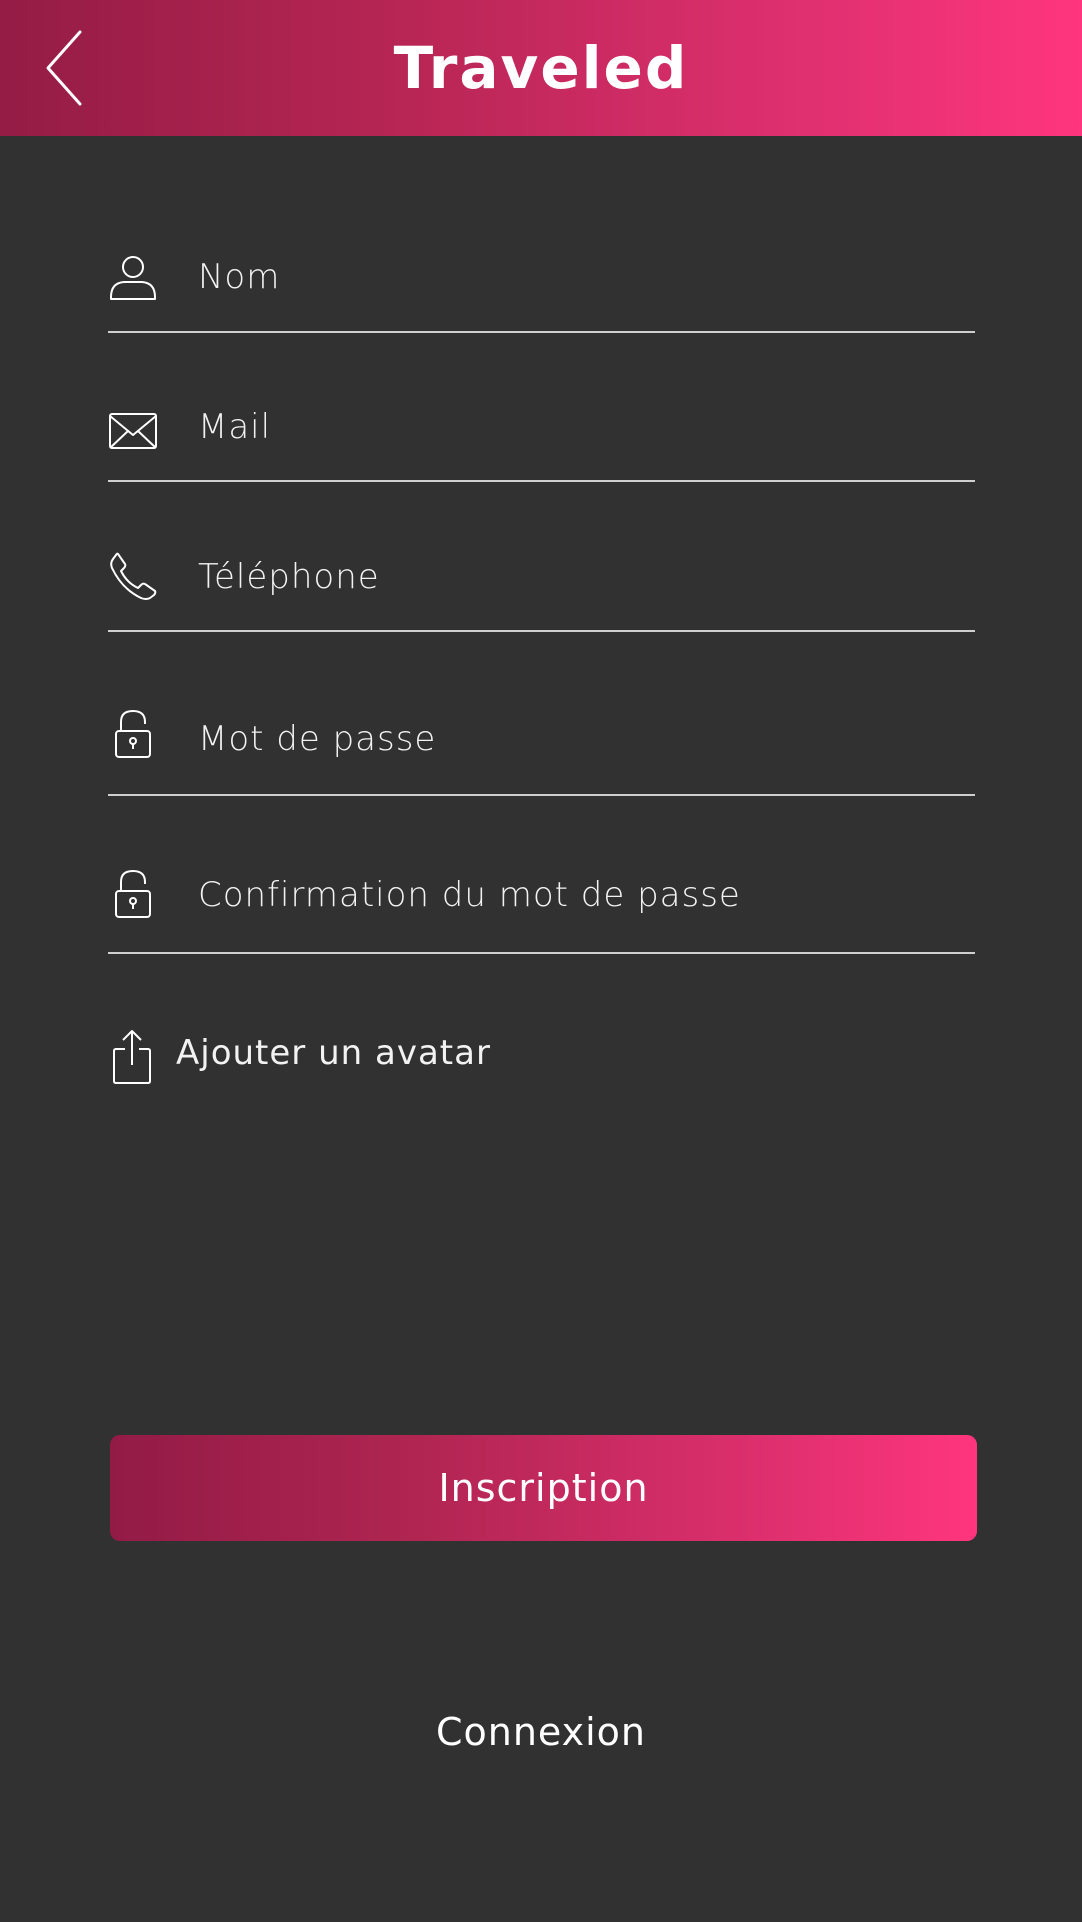 Image resolution: width=1082 pixels, height=1922 pixels. What do you see at coordinates (541, 590) in the screenshot?
I see `phone-field: Téléphone` at bounding box center [541, 590].